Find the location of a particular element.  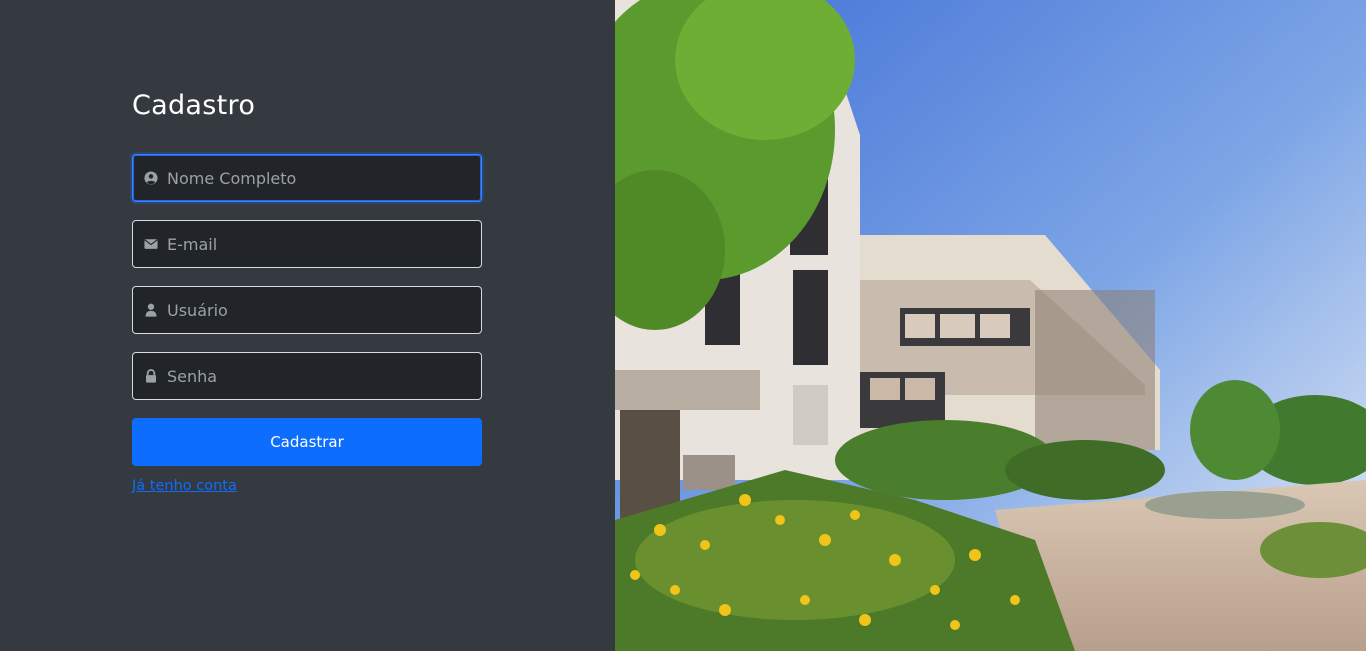

login-link: Já tenho conta is located at coordinates (184, 486).